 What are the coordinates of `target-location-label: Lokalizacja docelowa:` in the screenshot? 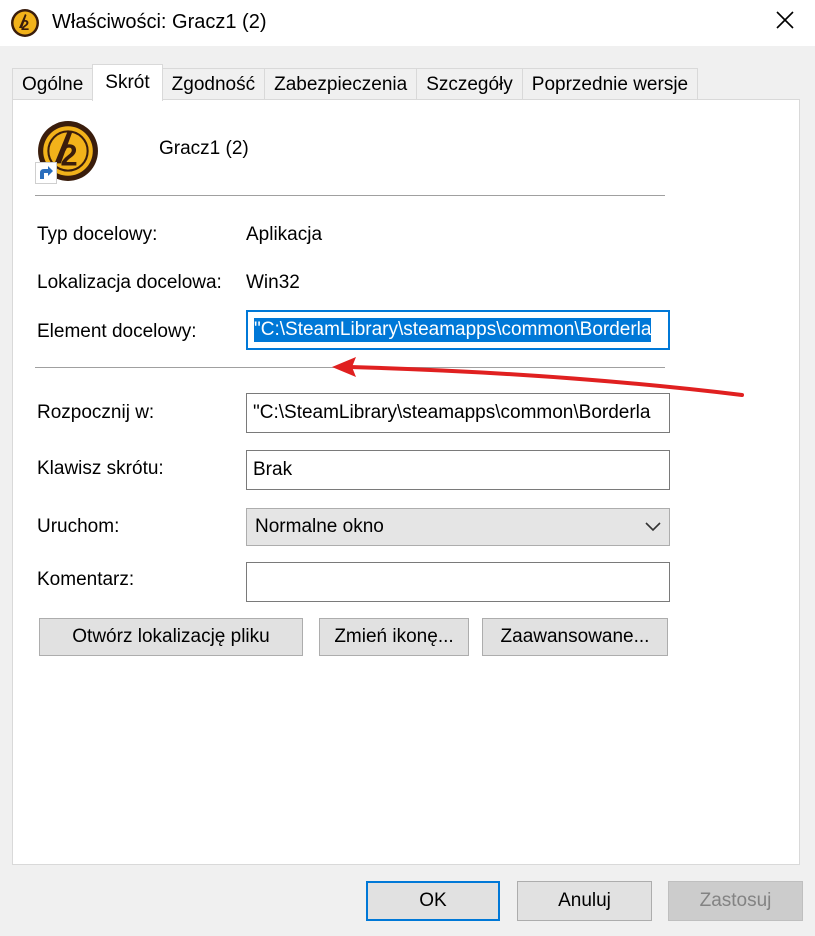 It's located at (129, 282).